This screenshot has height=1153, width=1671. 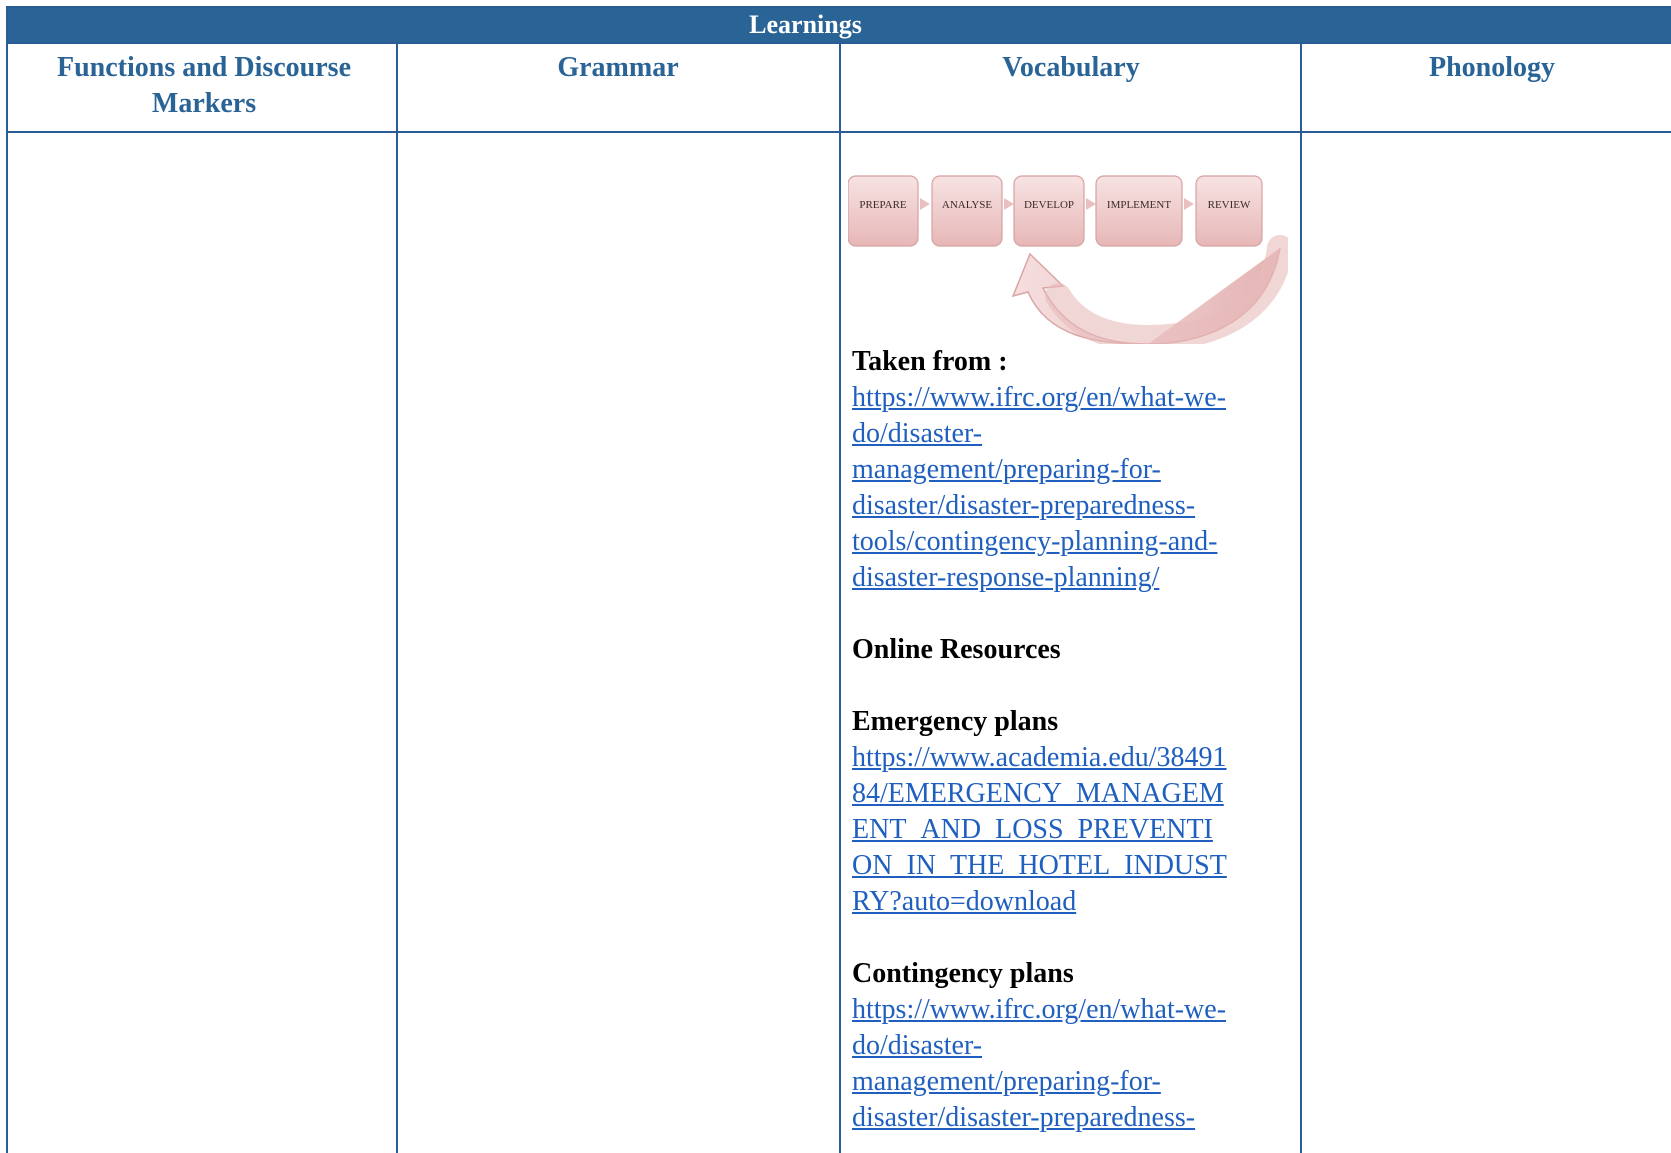 I want to click on emergency-plans-label: Emergency plans, so click(x=955, y=721).